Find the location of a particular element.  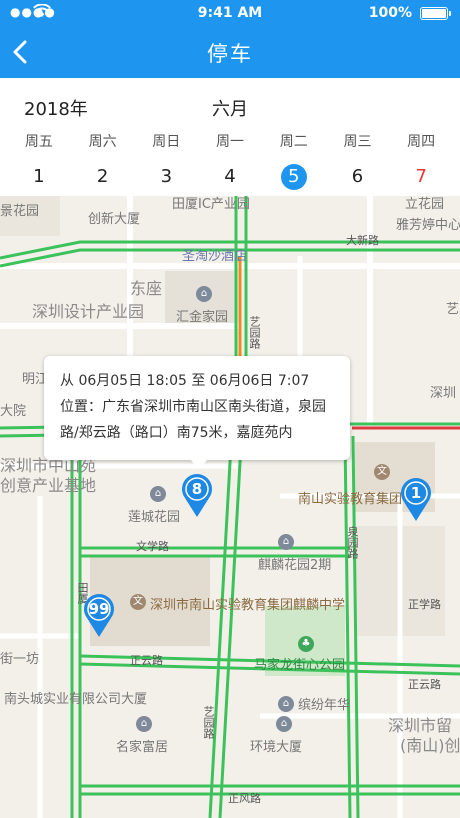

day-number: 3 is located at coordinates (166, 176).